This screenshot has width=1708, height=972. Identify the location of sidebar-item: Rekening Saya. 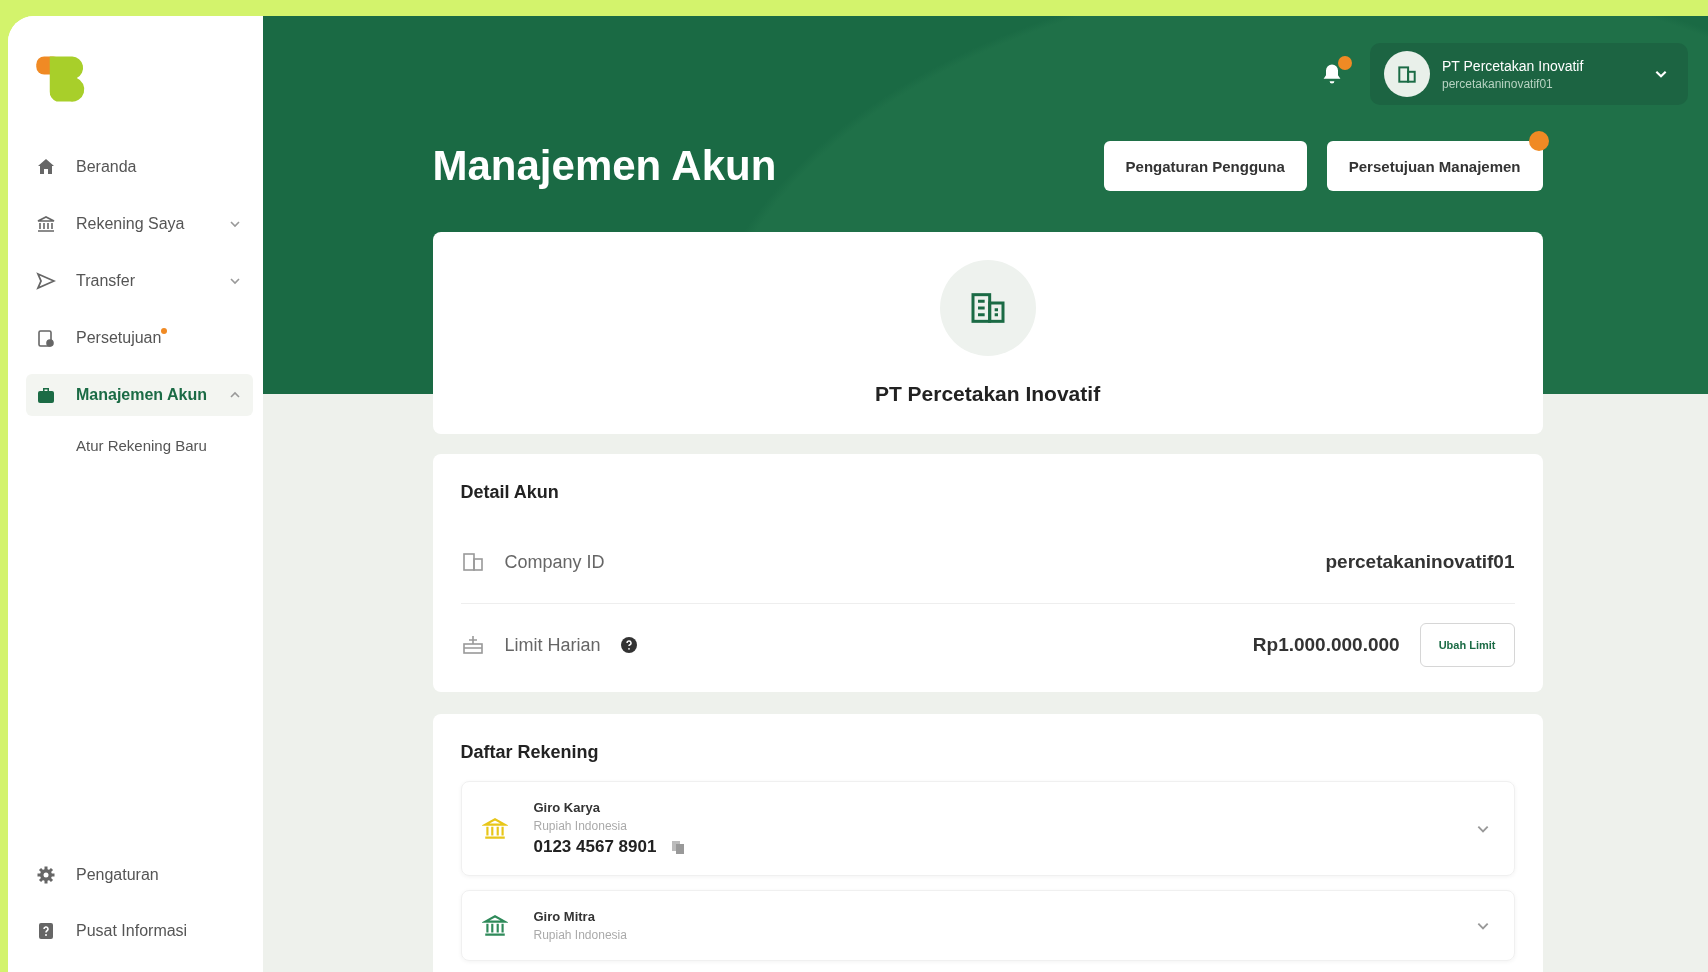
(139, 224).